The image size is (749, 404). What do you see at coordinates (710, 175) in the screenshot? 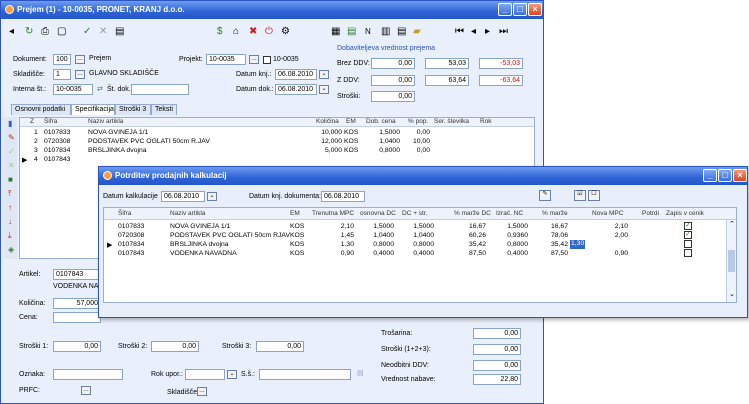
I see `dialog-minimize-button: _` at bounding box center [710, 175].